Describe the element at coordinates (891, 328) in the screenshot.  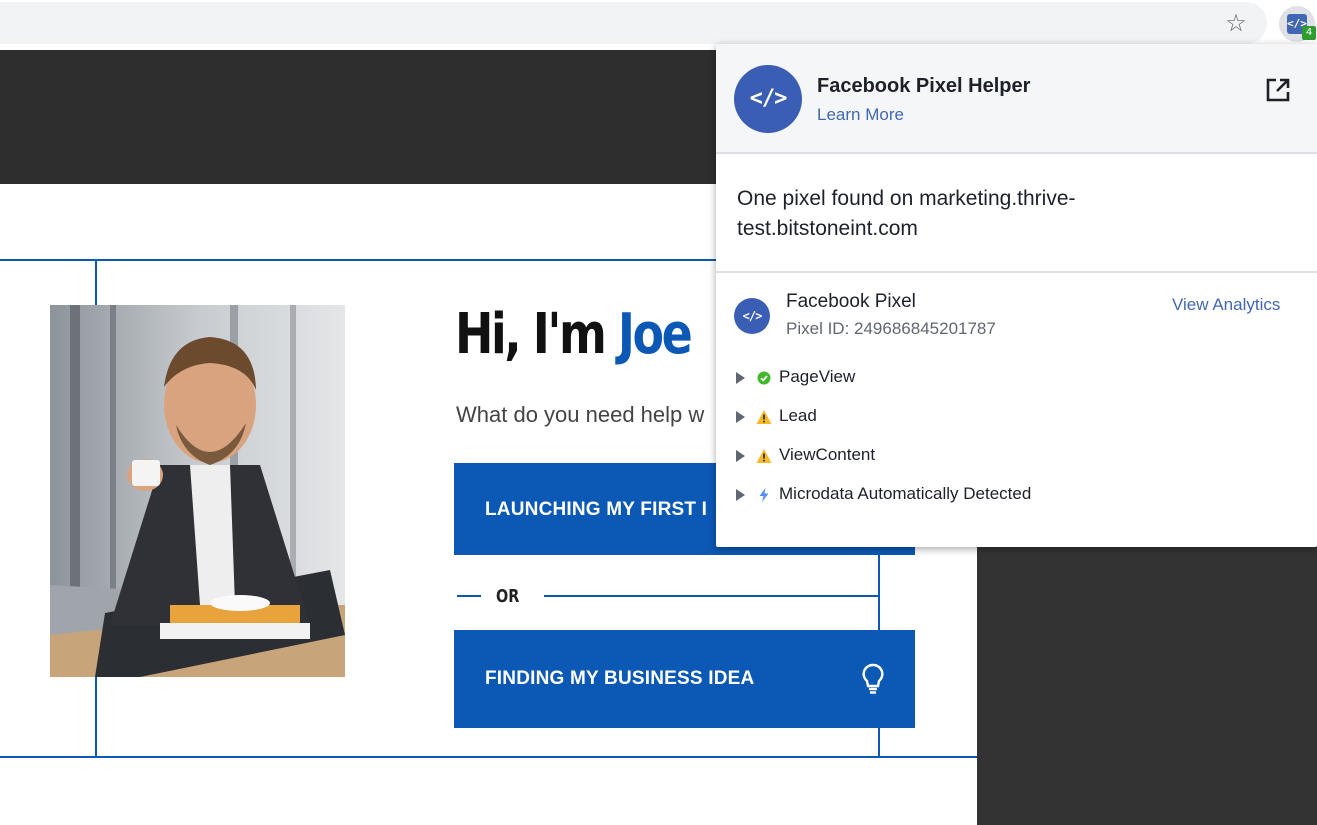
I see `pixel-id: Pixel ID: 249686845201787` at that location.